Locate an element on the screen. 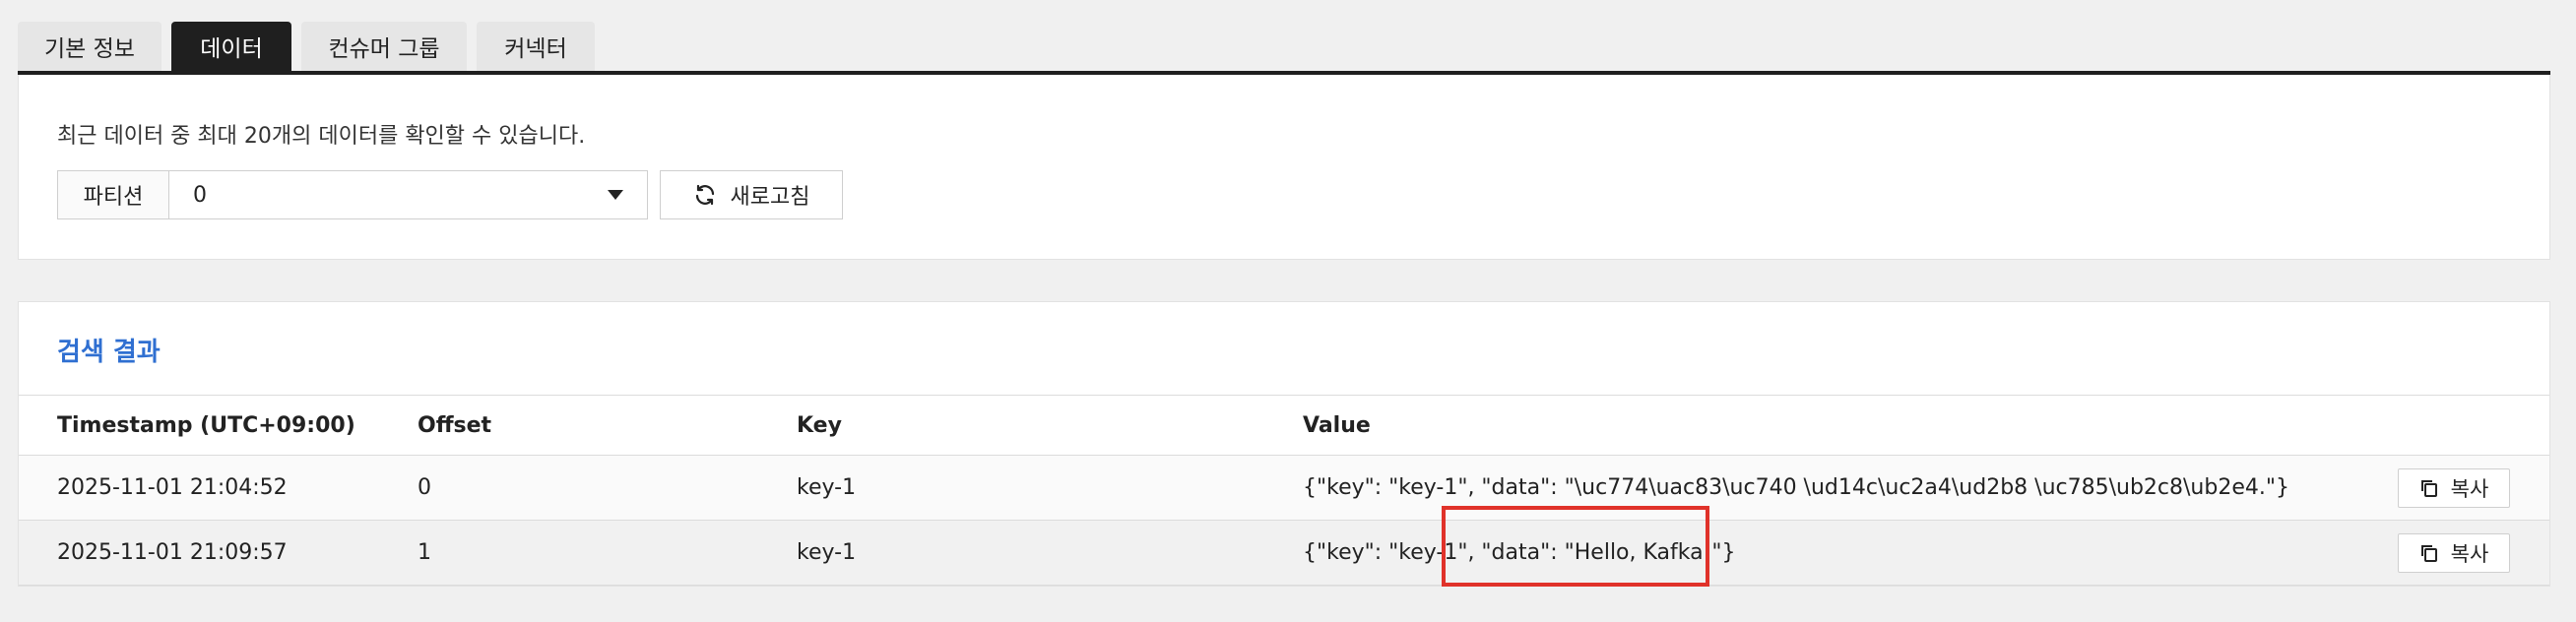 The width and height of the screenshot is (2576, 622). caret-down-icon is located at coordinates (615, 195).